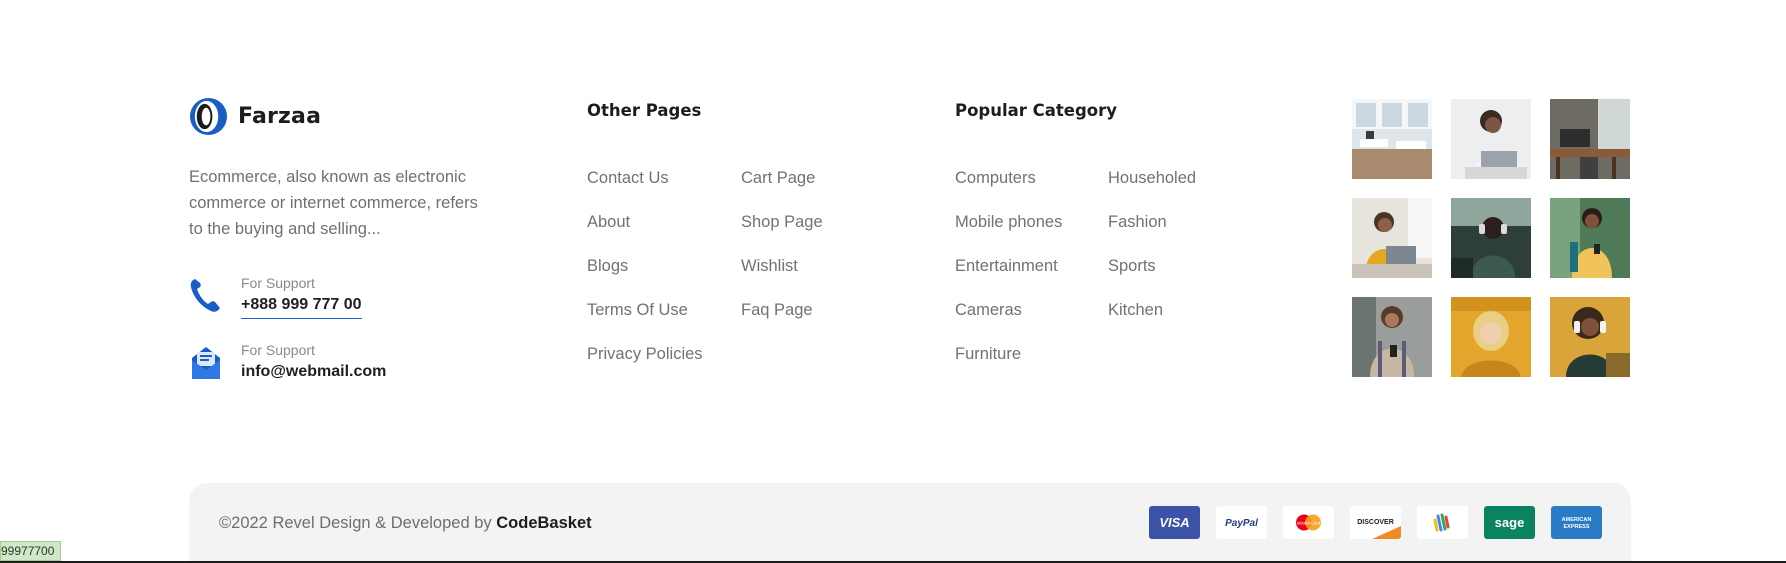 Image resolution: width=1786 pixels, height=563 pixels. Describe the element at coordinates (644, 110) in the screenshot. I see `other-pages-title: Other Pages` at that location.